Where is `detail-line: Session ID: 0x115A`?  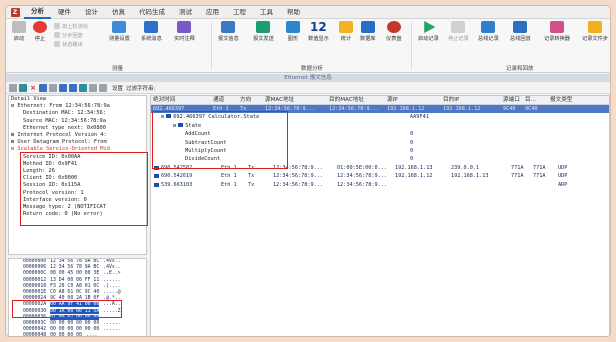 detail-line: Session ID: 0x115A is located at coordinates (77, 185).